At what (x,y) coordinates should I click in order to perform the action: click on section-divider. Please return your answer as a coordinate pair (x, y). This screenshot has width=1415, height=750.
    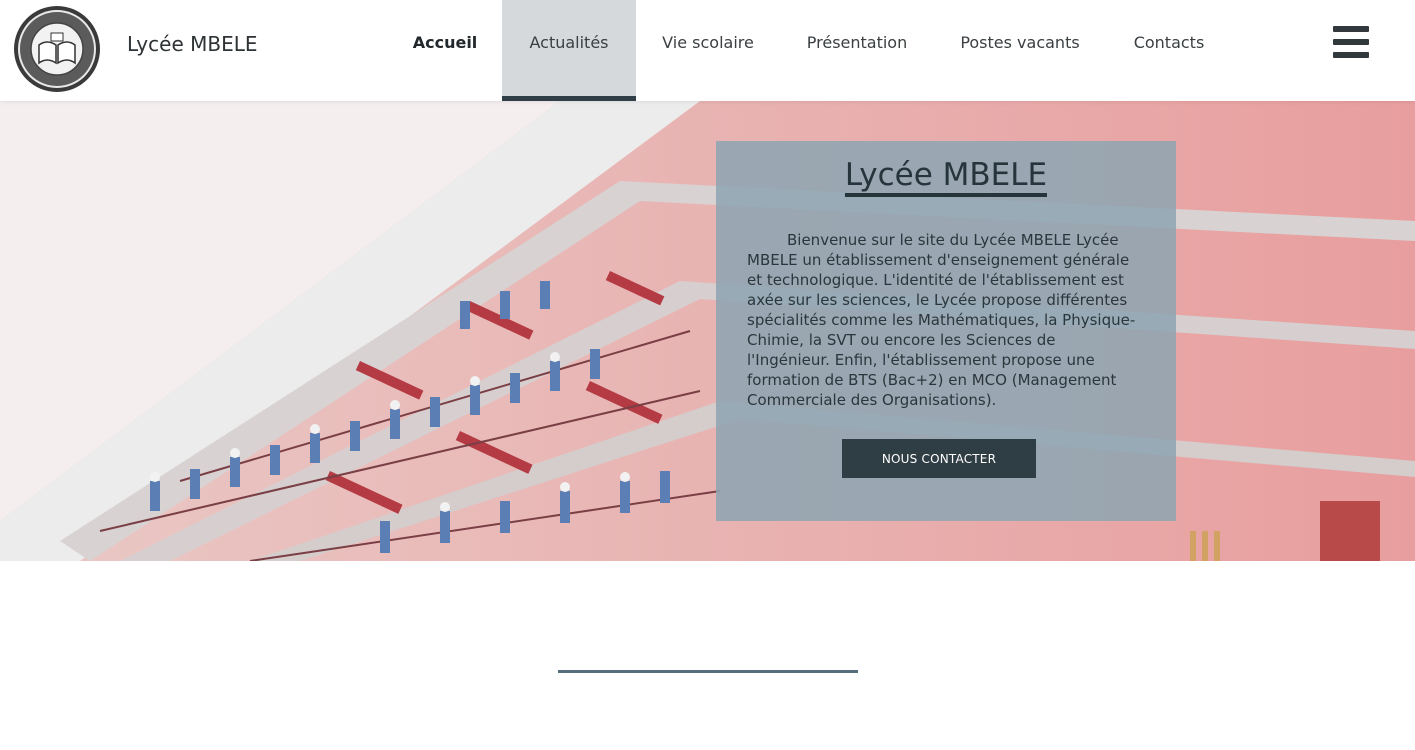
    Looking at the image, I should click on (708, 671).